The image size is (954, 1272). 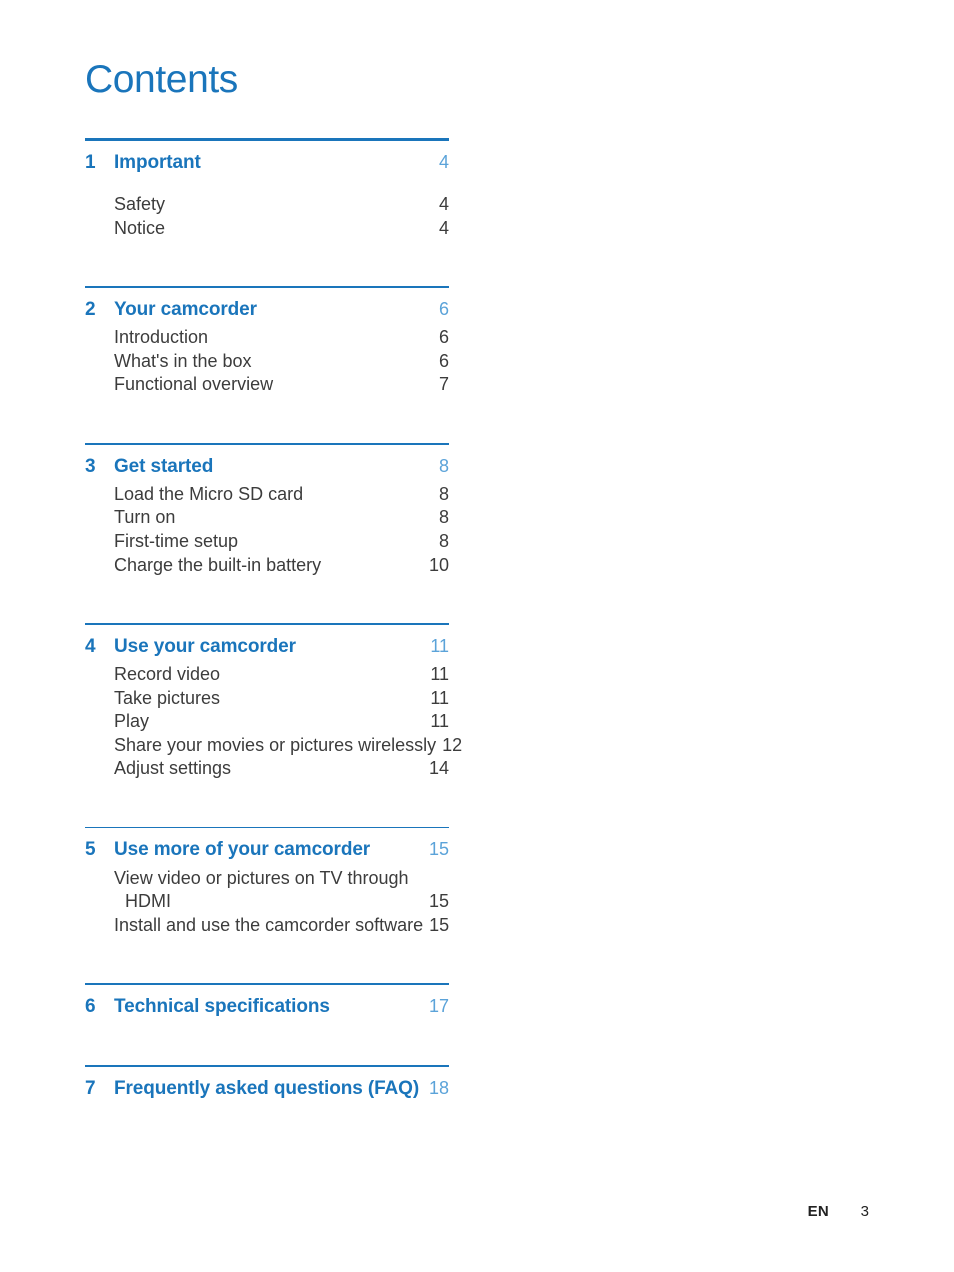 I want to click on toc-entry: Take pictures 11, so click(x=267, y=699).